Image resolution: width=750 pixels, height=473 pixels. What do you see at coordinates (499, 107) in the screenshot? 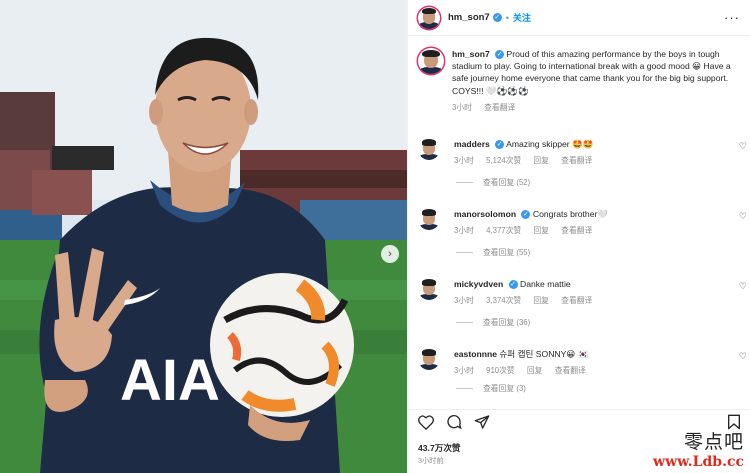
I see `caption-translate-link: 查看翻译` at bounding box center [499, 107].